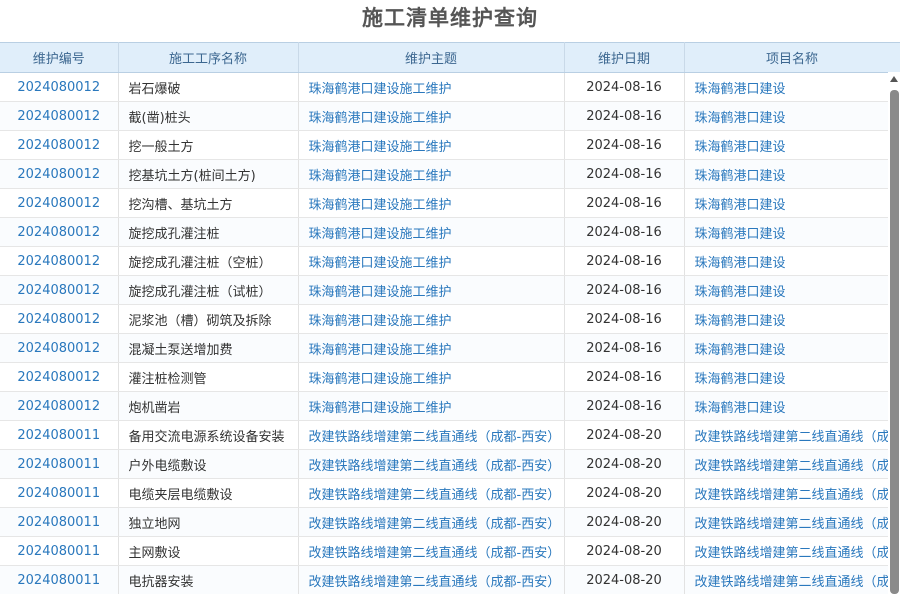  I want to click on cell-process-name: 旋挖成孔灌注桩, so click(208, 232).